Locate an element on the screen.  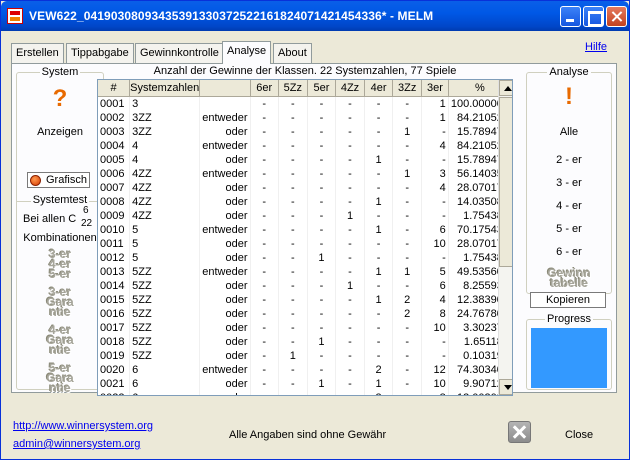
table-row: 0021 6 oder - -1-1-10 9.907121 is located at coordinates (305, 383).